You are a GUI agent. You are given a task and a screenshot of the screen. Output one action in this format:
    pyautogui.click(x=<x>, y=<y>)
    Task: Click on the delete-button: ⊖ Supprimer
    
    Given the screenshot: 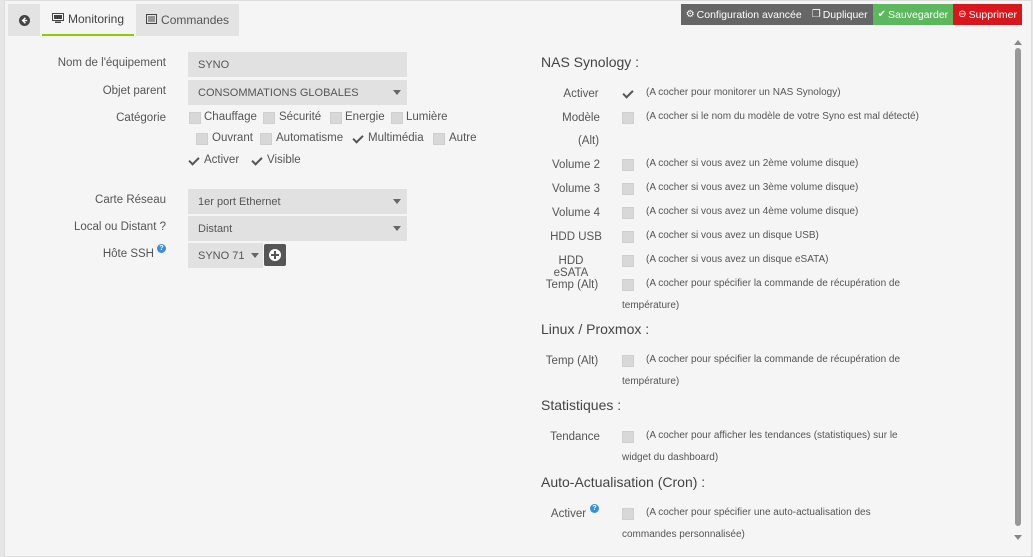 What is the action you would take?
    pyautogui.click(x=987, y=14)
    